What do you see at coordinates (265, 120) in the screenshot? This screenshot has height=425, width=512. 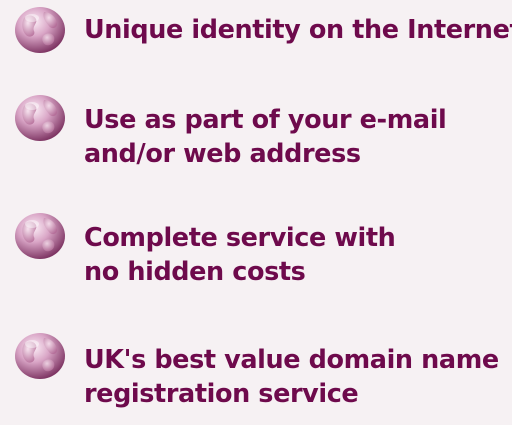 I see `feature-line: Use as part of your e-mail` at bounding box center [265, 120].